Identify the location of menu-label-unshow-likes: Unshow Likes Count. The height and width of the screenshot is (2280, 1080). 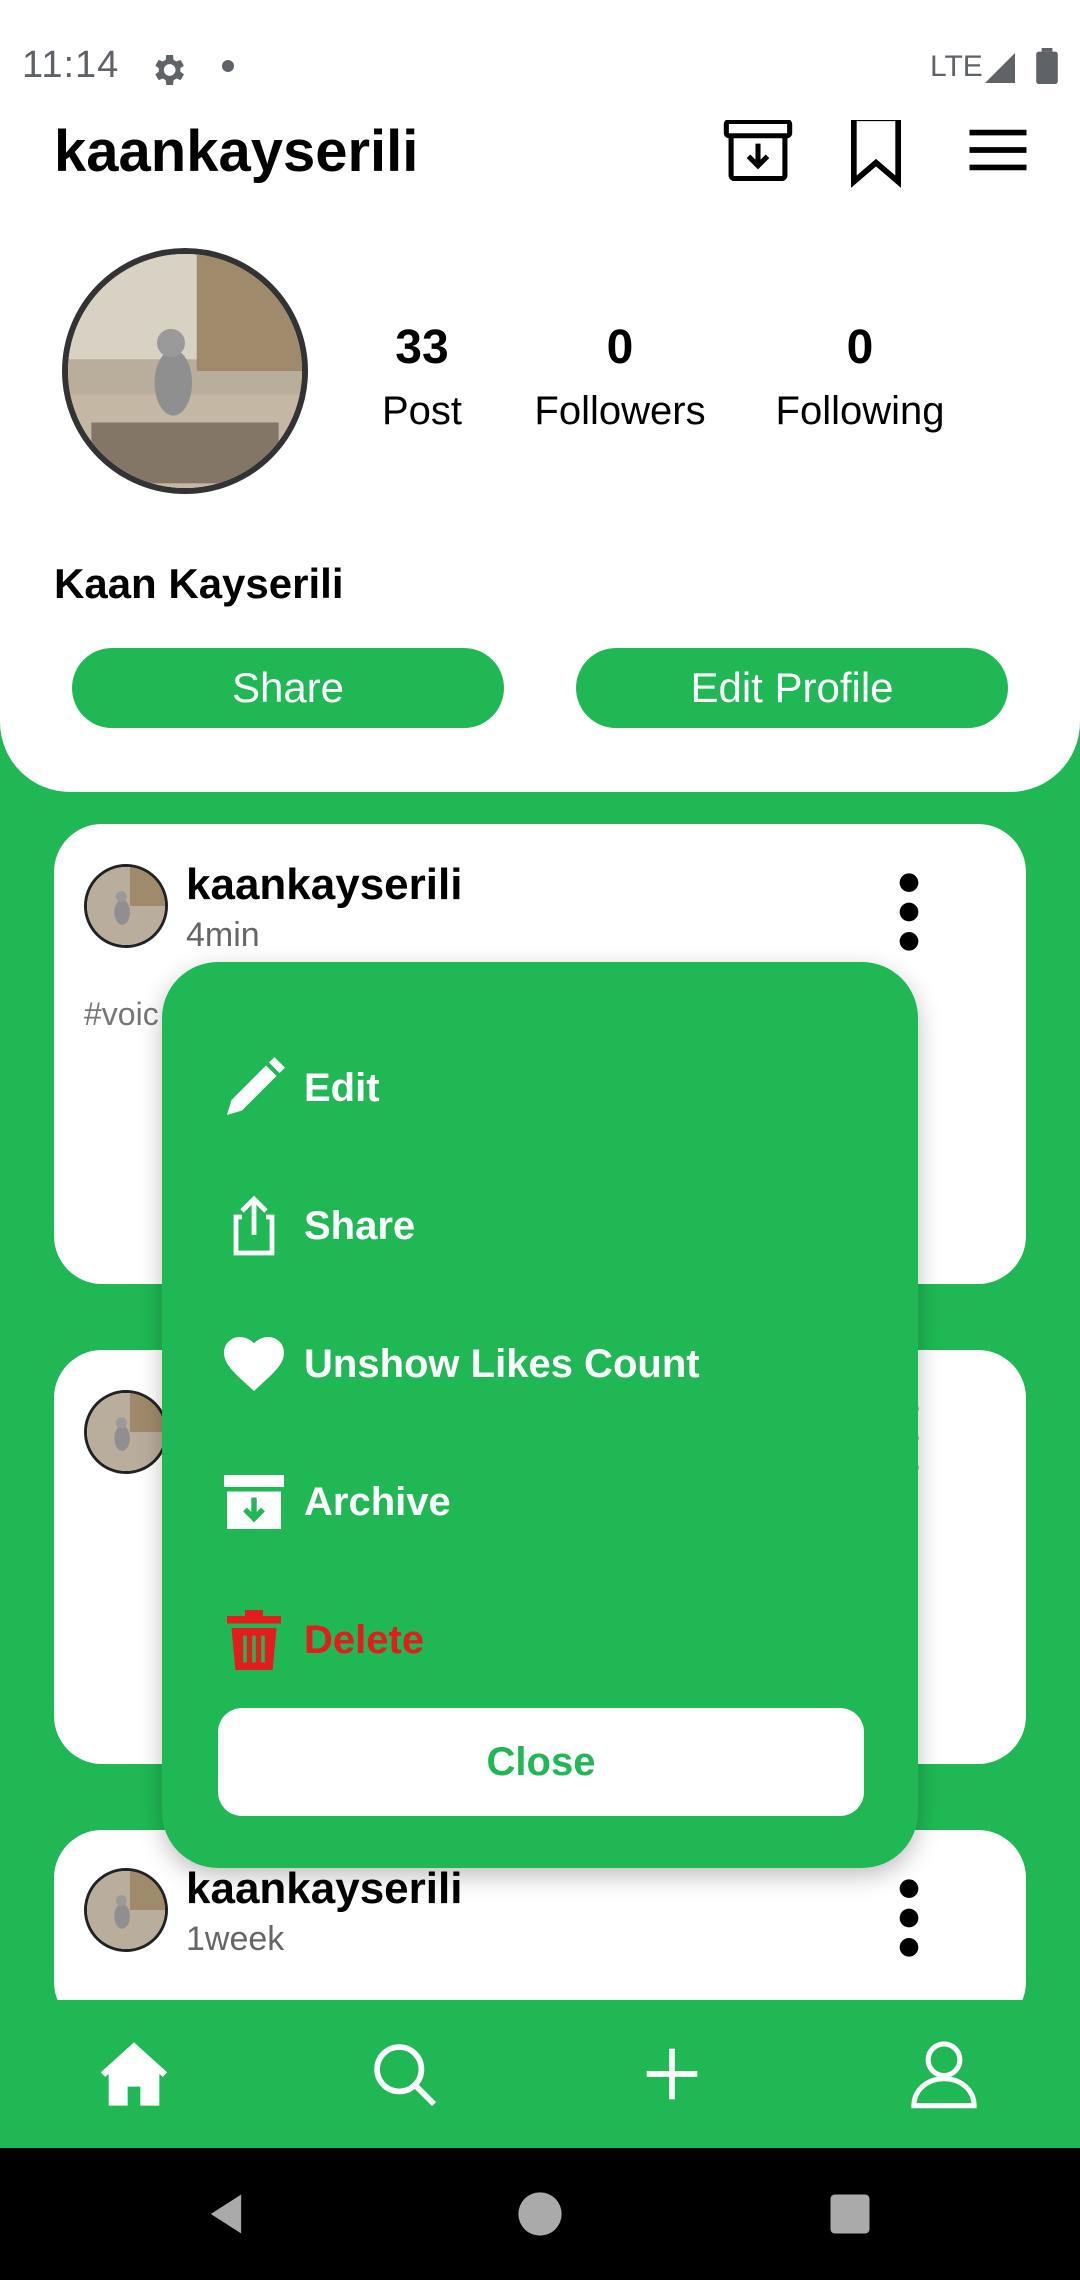
(502, 1363).